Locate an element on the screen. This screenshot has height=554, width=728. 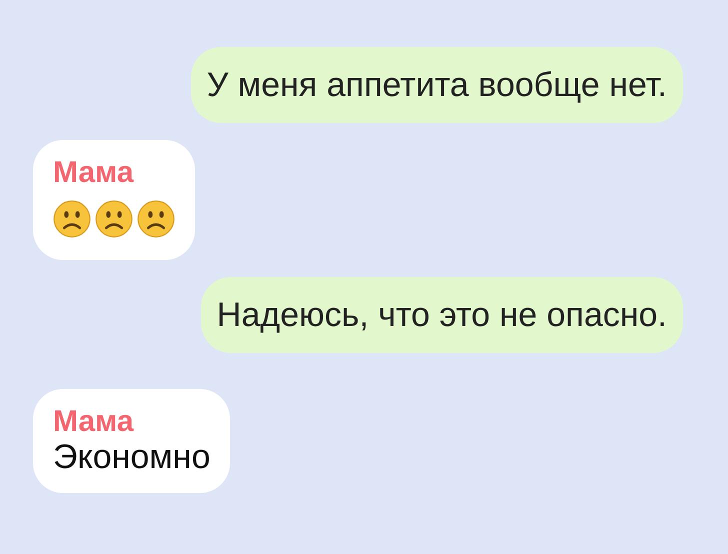
sent-message-bubble: У меня аппетита вообще нет. is located at coordinates (436, 85).